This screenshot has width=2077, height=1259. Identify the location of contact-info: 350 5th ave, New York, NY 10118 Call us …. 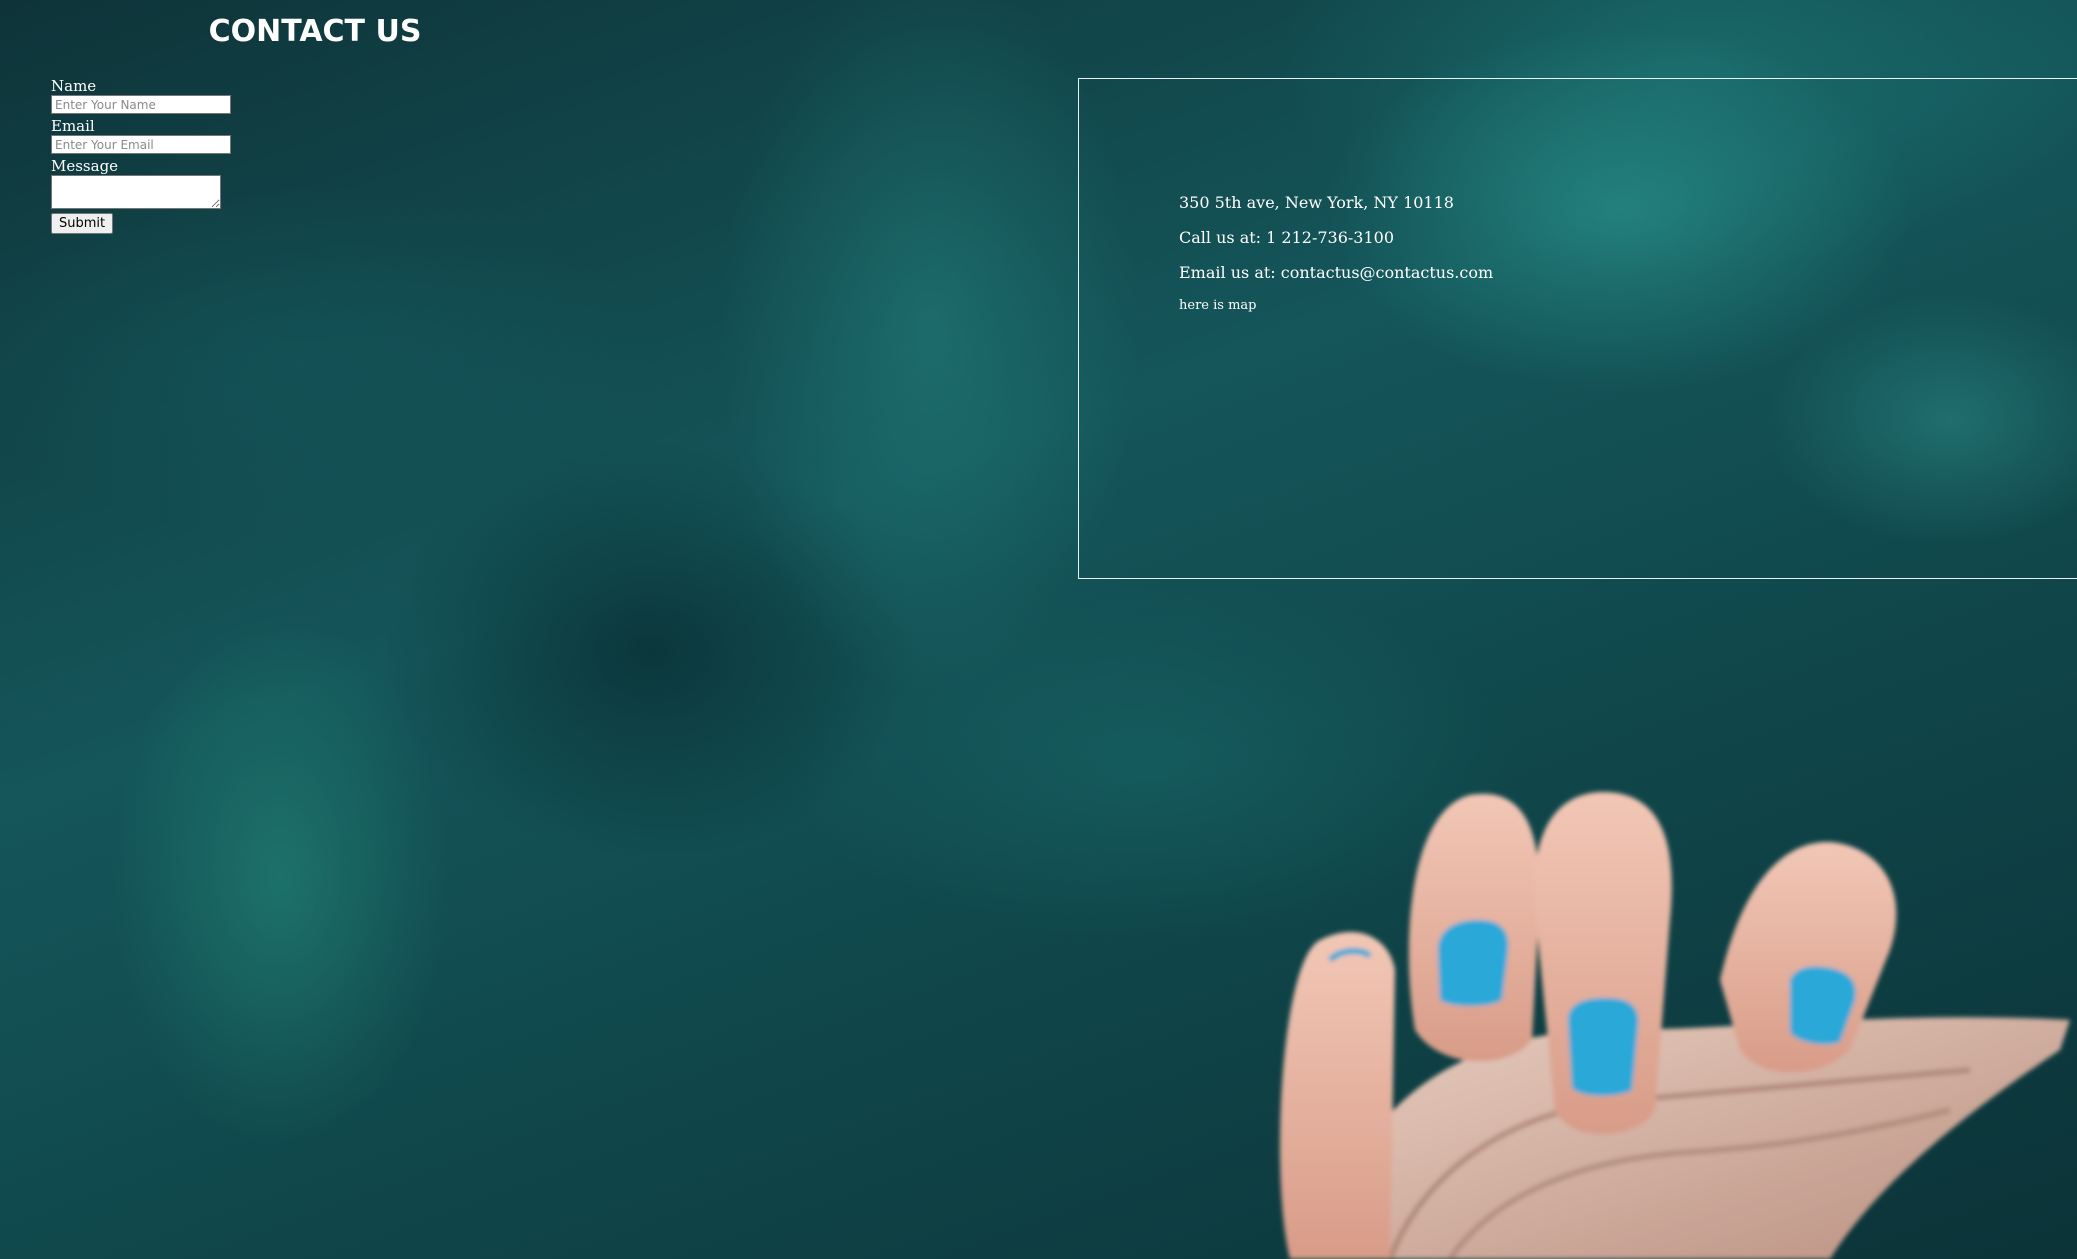
(1336, 253).